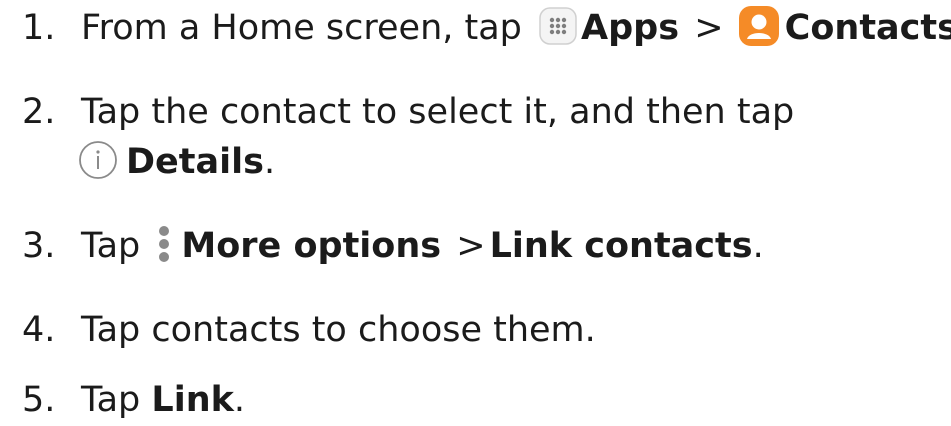 Image resolution: width=951 pixels, height=426 pixels. Describe the element at coordinates (621, 246) in the screenshot. I see `link-contacts-label: Link contacts` at that location.